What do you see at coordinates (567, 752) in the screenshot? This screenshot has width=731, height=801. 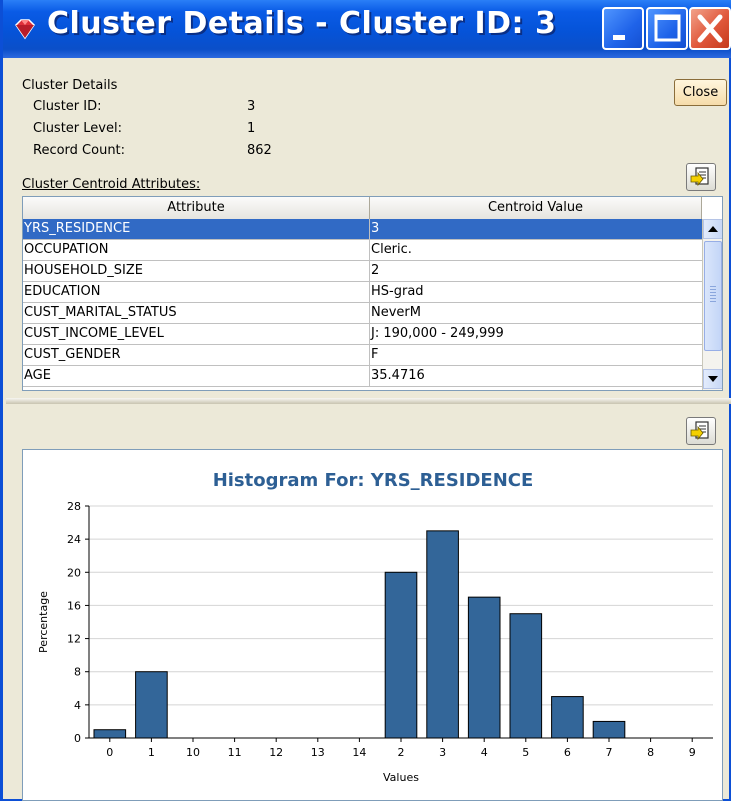 I see `x-tick-label: 6` at bounding box center [567, 752].